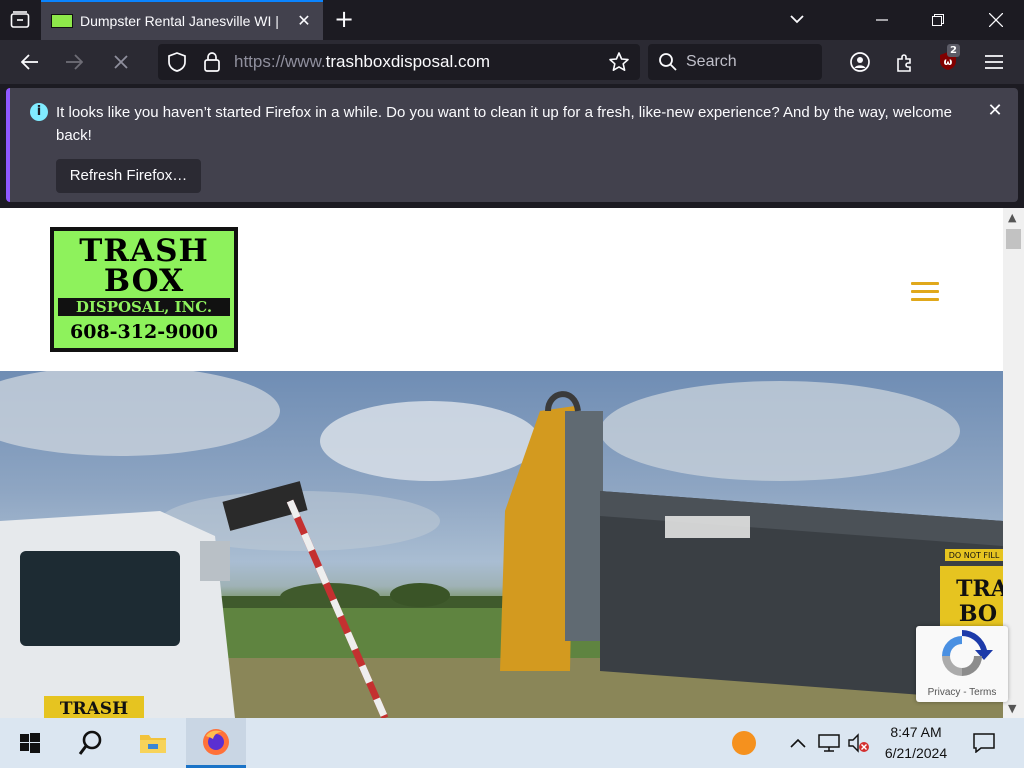 Image resolution: width=1024 pixels, height=768 pixels. I want to click on logo-line-disposal: DISPOSAL, INC., so click(144, 307).